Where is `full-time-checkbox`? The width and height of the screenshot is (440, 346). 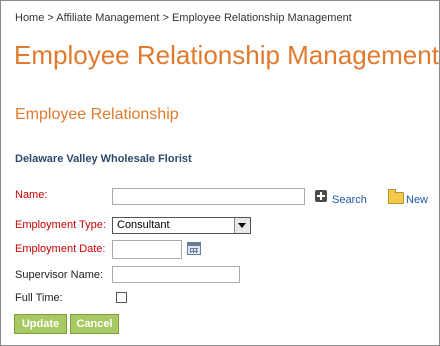
full-time-checkbox is located at coordinates (121, 297).